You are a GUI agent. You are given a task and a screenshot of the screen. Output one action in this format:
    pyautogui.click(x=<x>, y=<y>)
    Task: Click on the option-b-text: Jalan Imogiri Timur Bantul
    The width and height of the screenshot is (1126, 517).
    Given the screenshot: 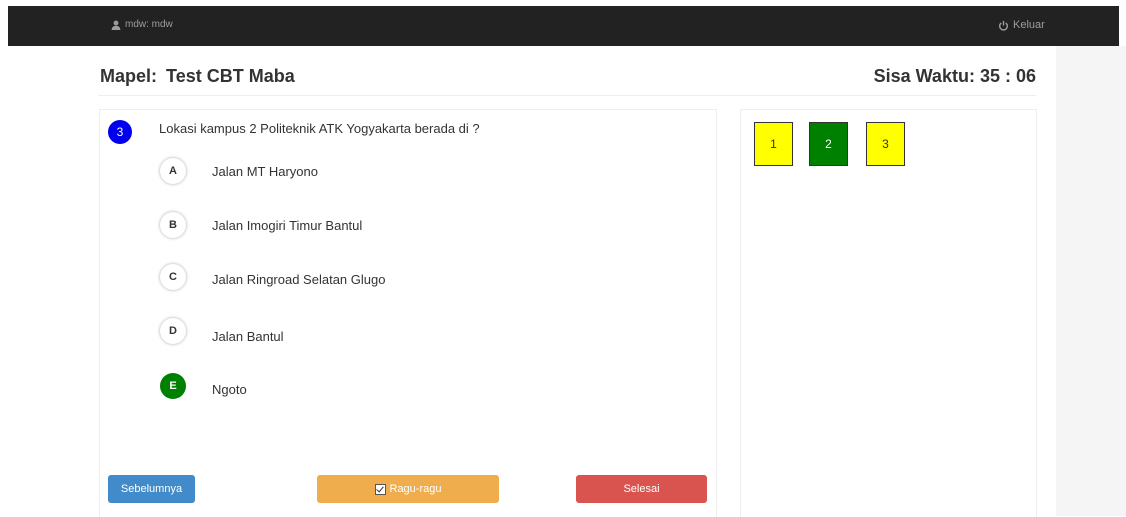 What is the action you would take?
    pyautogui.click(x=287, y=225)
    